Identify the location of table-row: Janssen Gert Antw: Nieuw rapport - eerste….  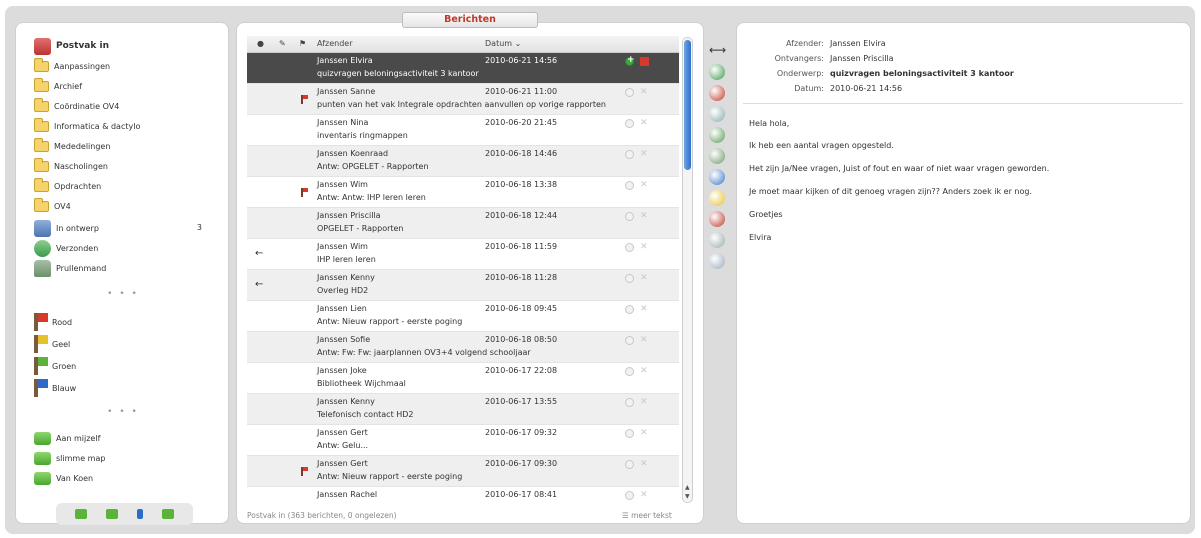
(463, 471).